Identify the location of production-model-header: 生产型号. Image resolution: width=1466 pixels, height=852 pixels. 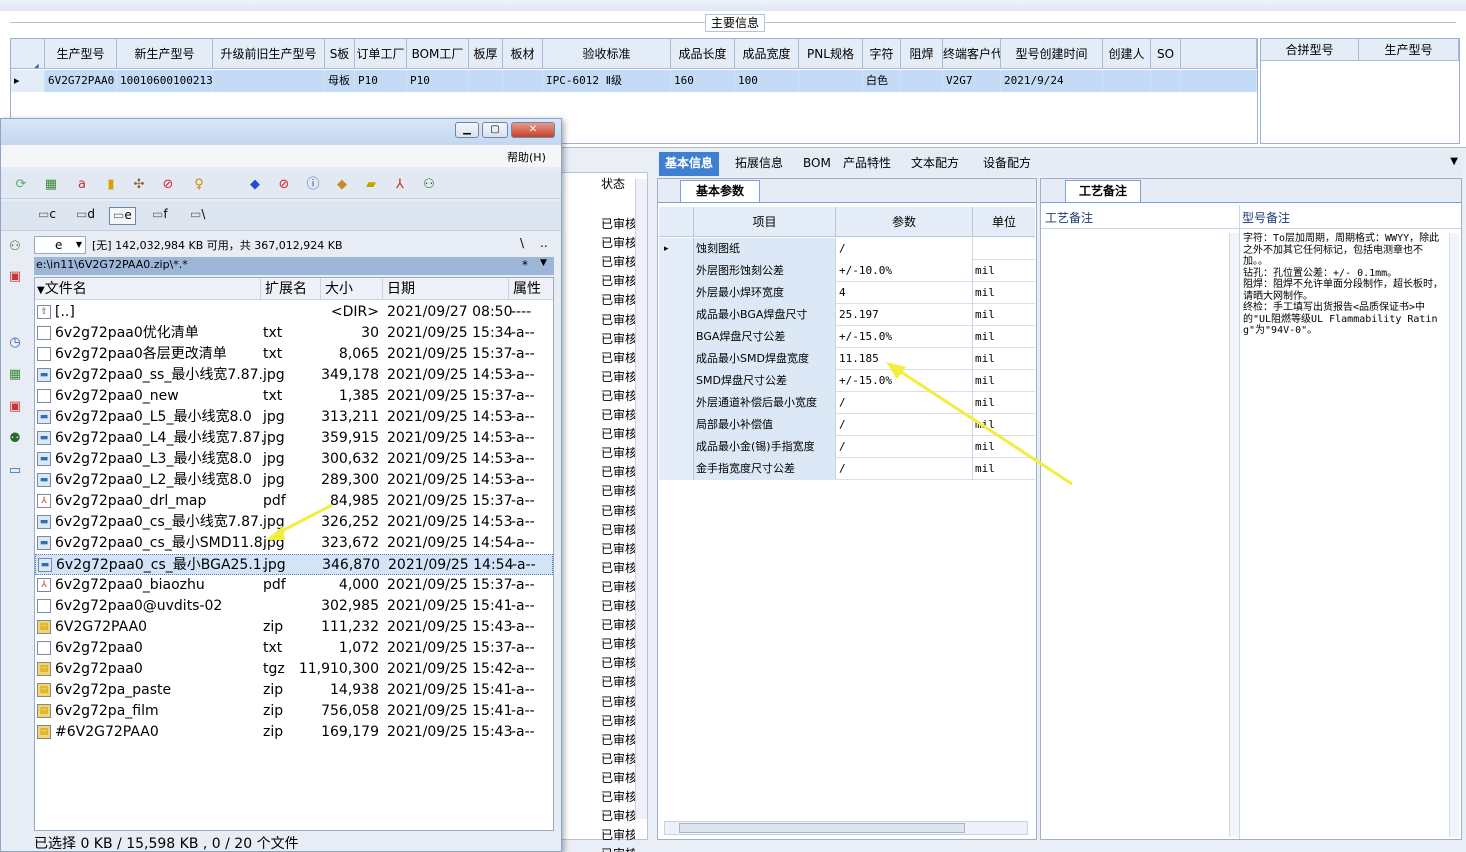
(1409, 50).